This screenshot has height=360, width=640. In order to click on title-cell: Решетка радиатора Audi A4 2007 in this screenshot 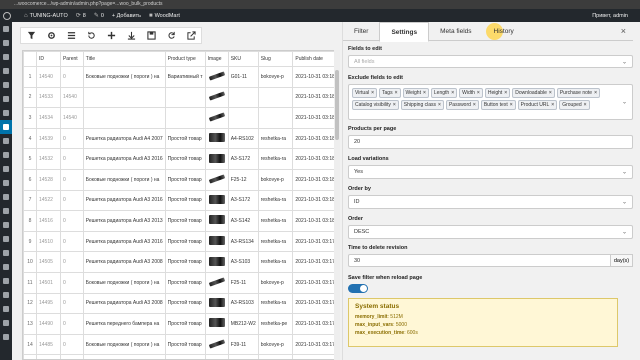, I will do `click(124, 138)`.